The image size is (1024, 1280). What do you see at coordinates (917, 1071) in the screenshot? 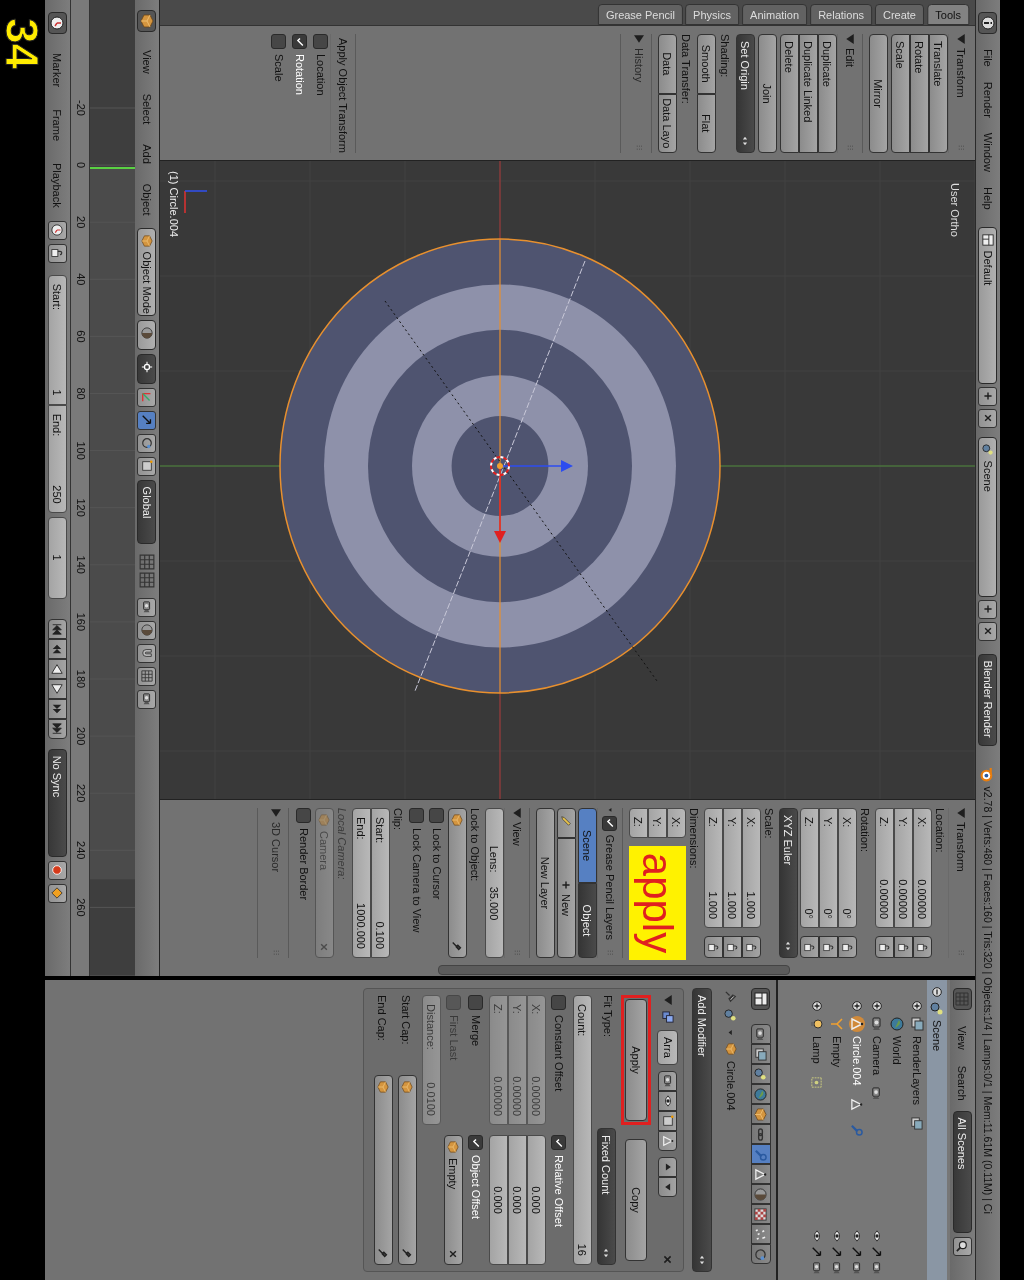
I see `tree-item: RenderLayers` at bounding box center [917, 1071].